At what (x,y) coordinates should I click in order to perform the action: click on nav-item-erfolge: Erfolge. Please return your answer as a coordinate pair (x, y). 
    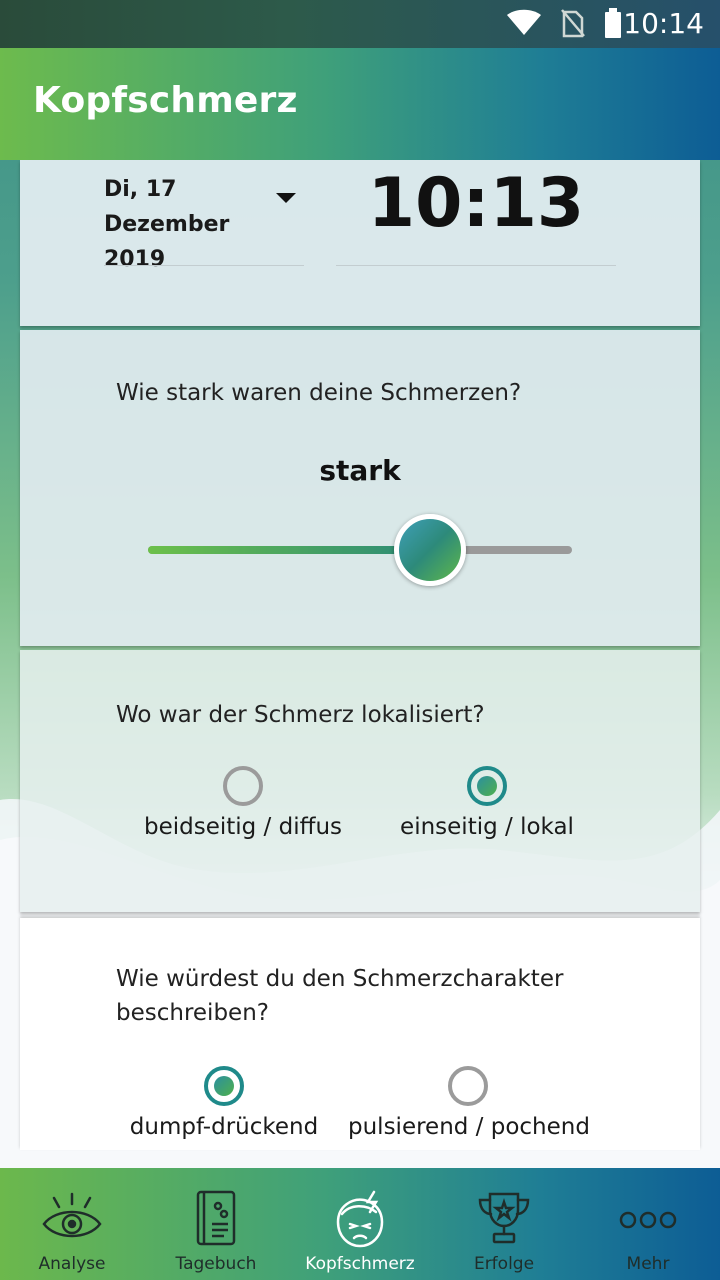
    Looking at the image, I should click on (504, 1224).